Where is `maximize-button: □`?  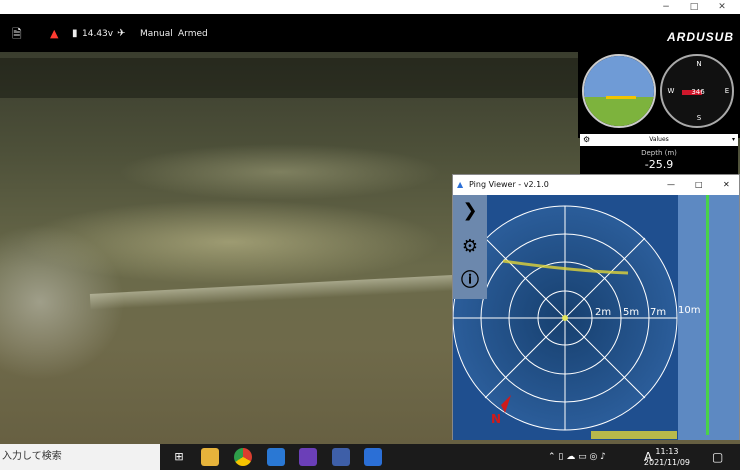
maximize-button: □ is located at coordinates (694, 7).